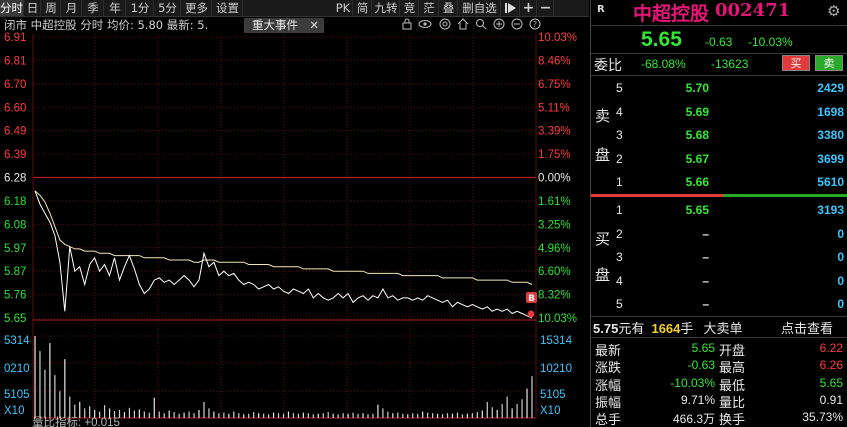  What do you see at coordinates (657, 195) in the screenshot?
I see `sell-pressure-bar` at bounding box center [657, 195].